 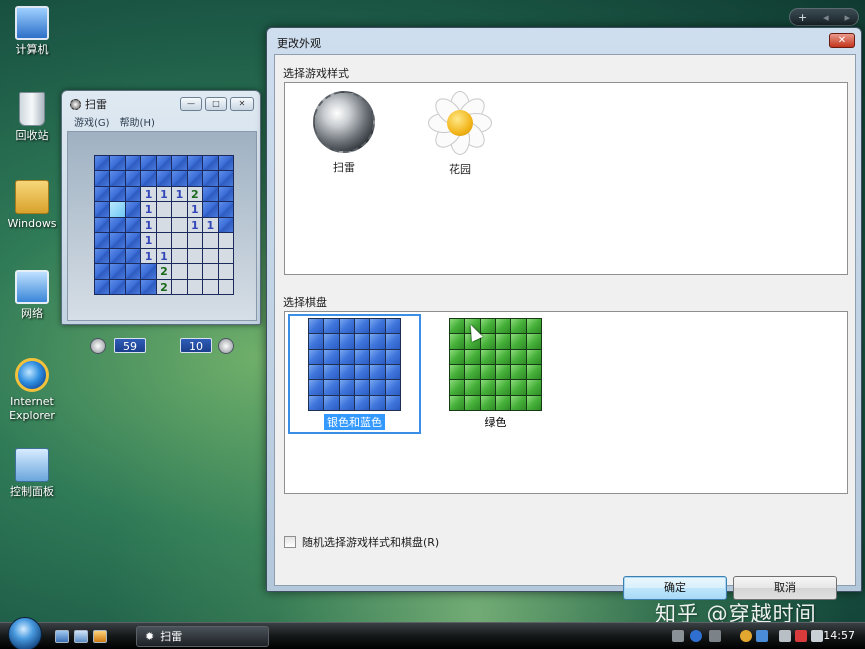 What do you see at coordinates (216, 104) in the screenshot?
I see `maximize-button: □` at bounding box center [216, 104].